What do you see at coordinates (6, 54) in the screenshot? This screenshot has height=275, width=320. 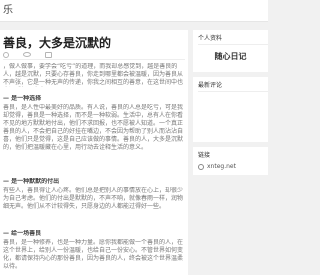 I see `clock-icon` at bounding box center [6, 54].